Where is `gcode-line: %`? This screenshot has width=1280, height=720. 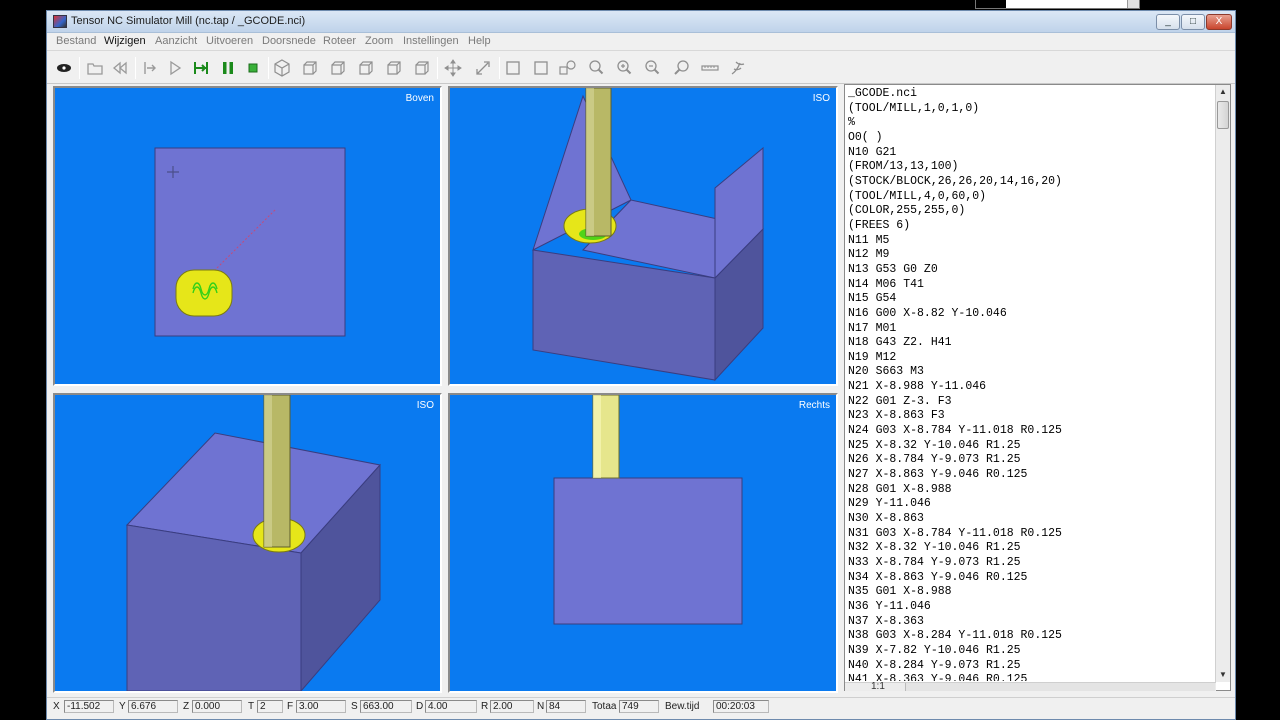 gcode-line: % is located at coordinates (1032, 123).